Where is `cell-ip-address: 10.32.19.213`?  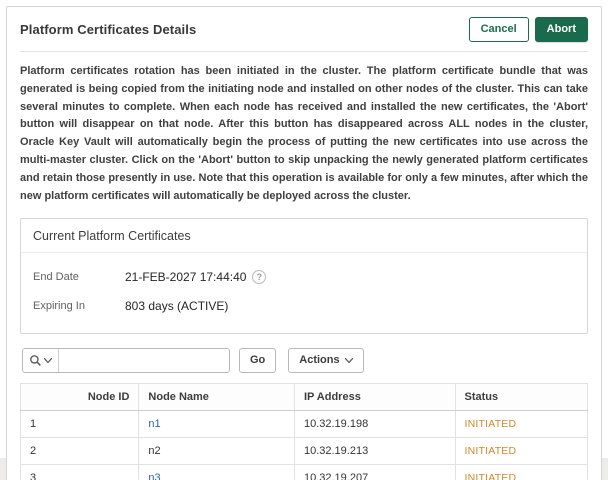 cell-ip-address: 10.32.19.213 is located at coordinates (374, 450).